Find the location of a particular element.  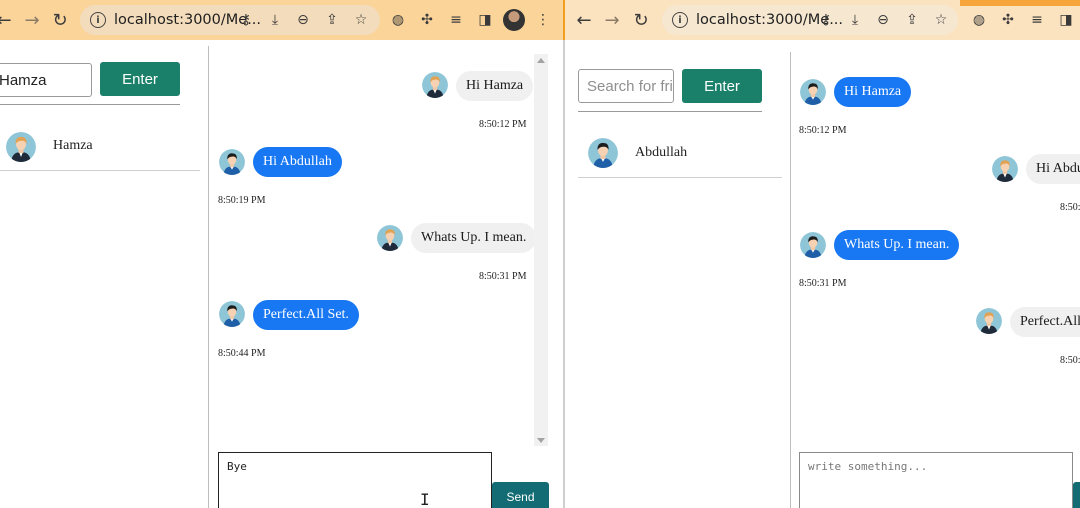

menu-kebab-icon: ⋮ is located at coordinates (543, 20).